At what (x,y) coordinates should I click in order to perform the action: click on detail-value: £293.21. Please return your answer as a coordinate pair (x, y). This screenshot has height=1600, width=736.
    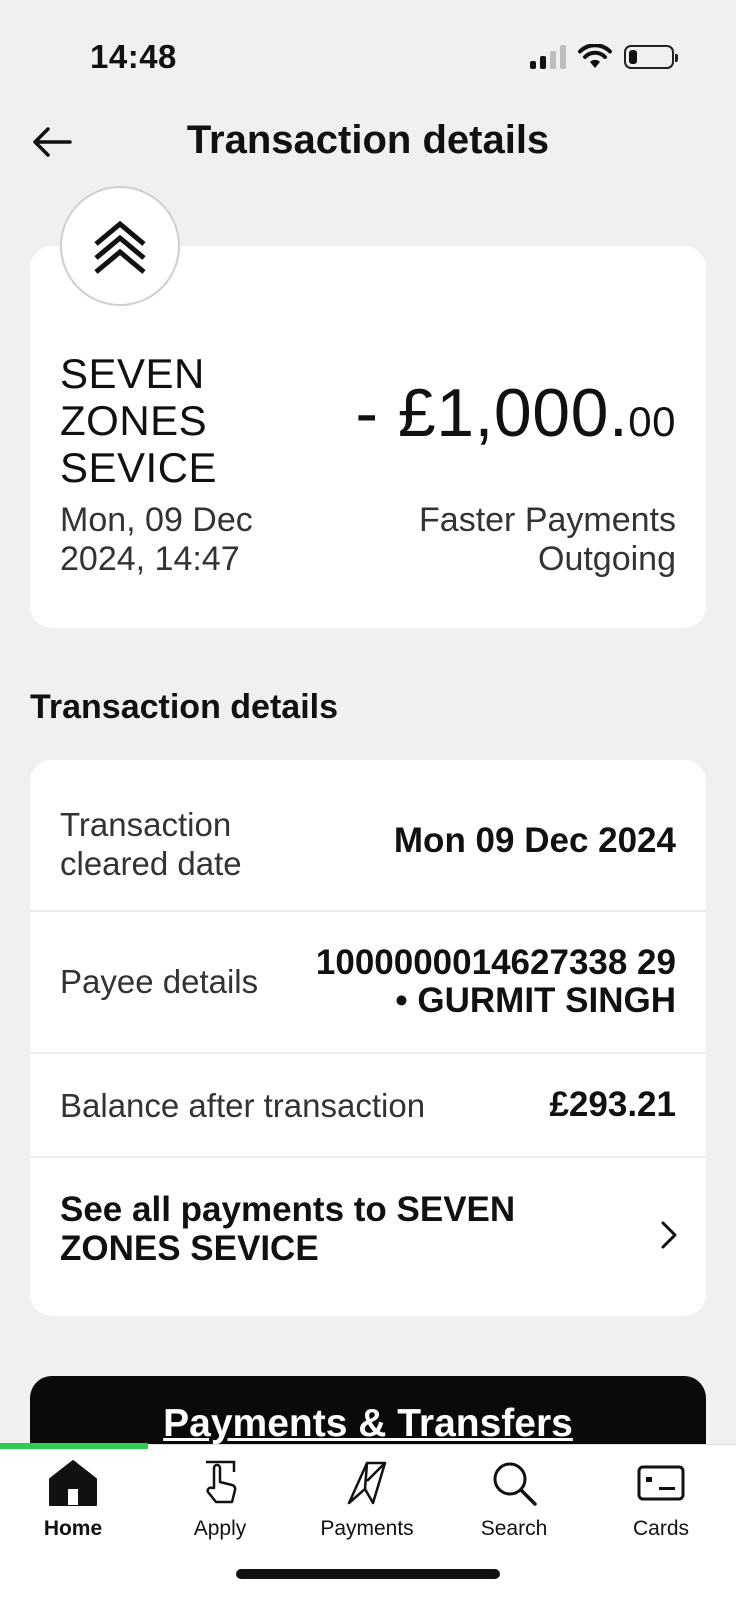
    Looking at the image, I should click on (612, 1104).